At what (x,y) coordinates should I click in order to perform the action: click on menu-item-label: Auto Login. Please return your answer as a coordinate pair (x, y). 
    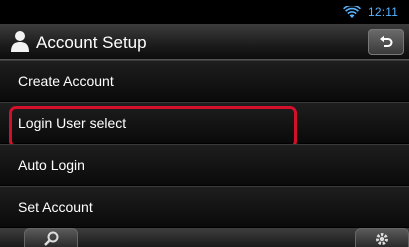
    Looking at the image, I should click on (51, 165).